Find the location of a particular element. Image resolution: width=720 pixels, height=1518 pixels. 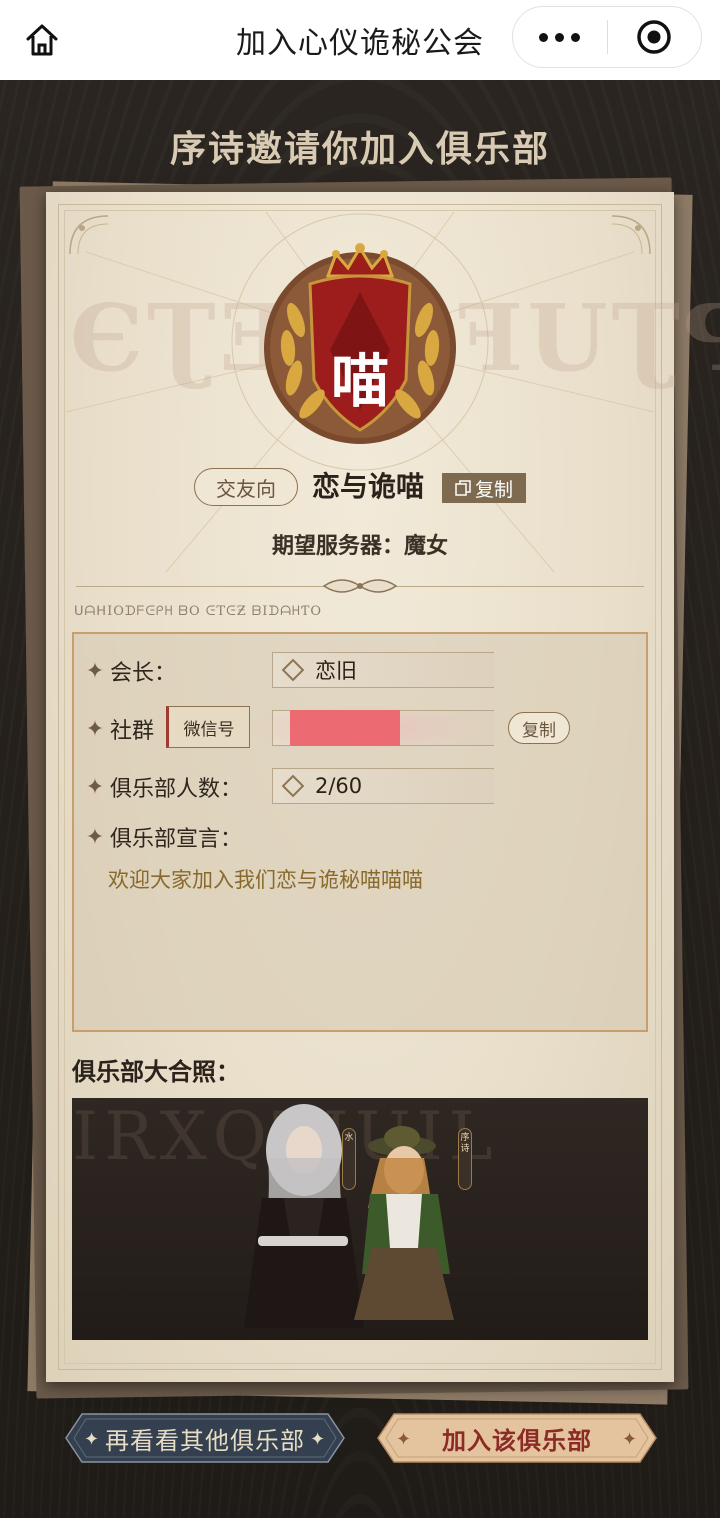

group-photo: IRXQTIUIL 水 序诗 is located at coordinates (360, 1219).